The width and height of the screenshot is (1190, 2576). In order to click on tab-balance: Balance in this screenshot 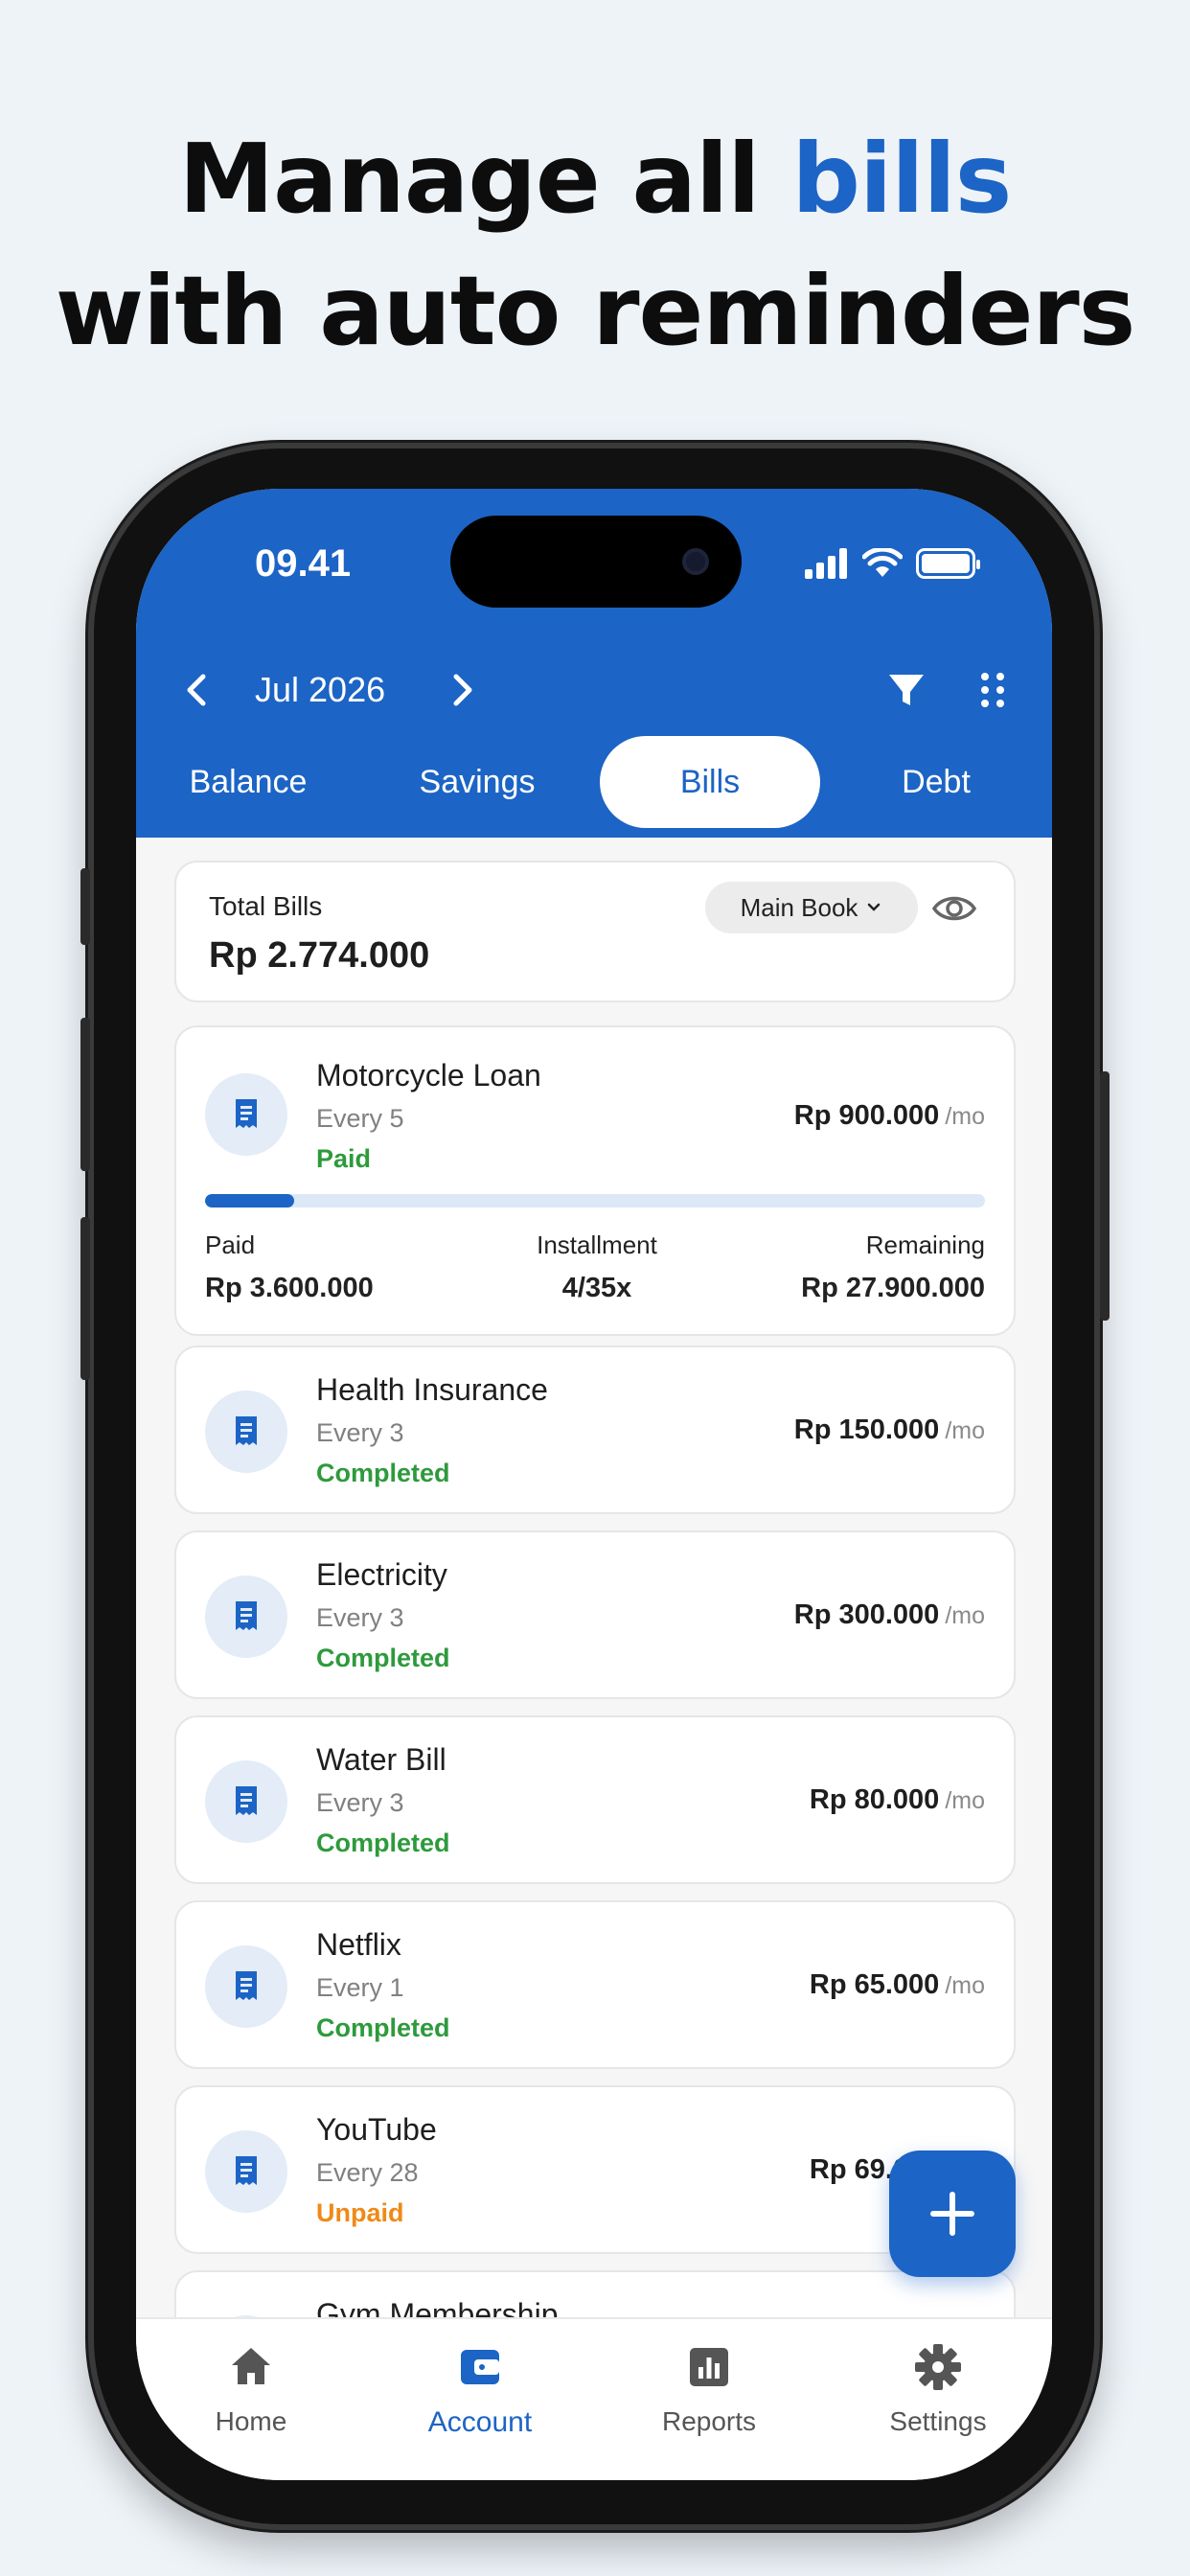, I will do `click(248, 782)`.